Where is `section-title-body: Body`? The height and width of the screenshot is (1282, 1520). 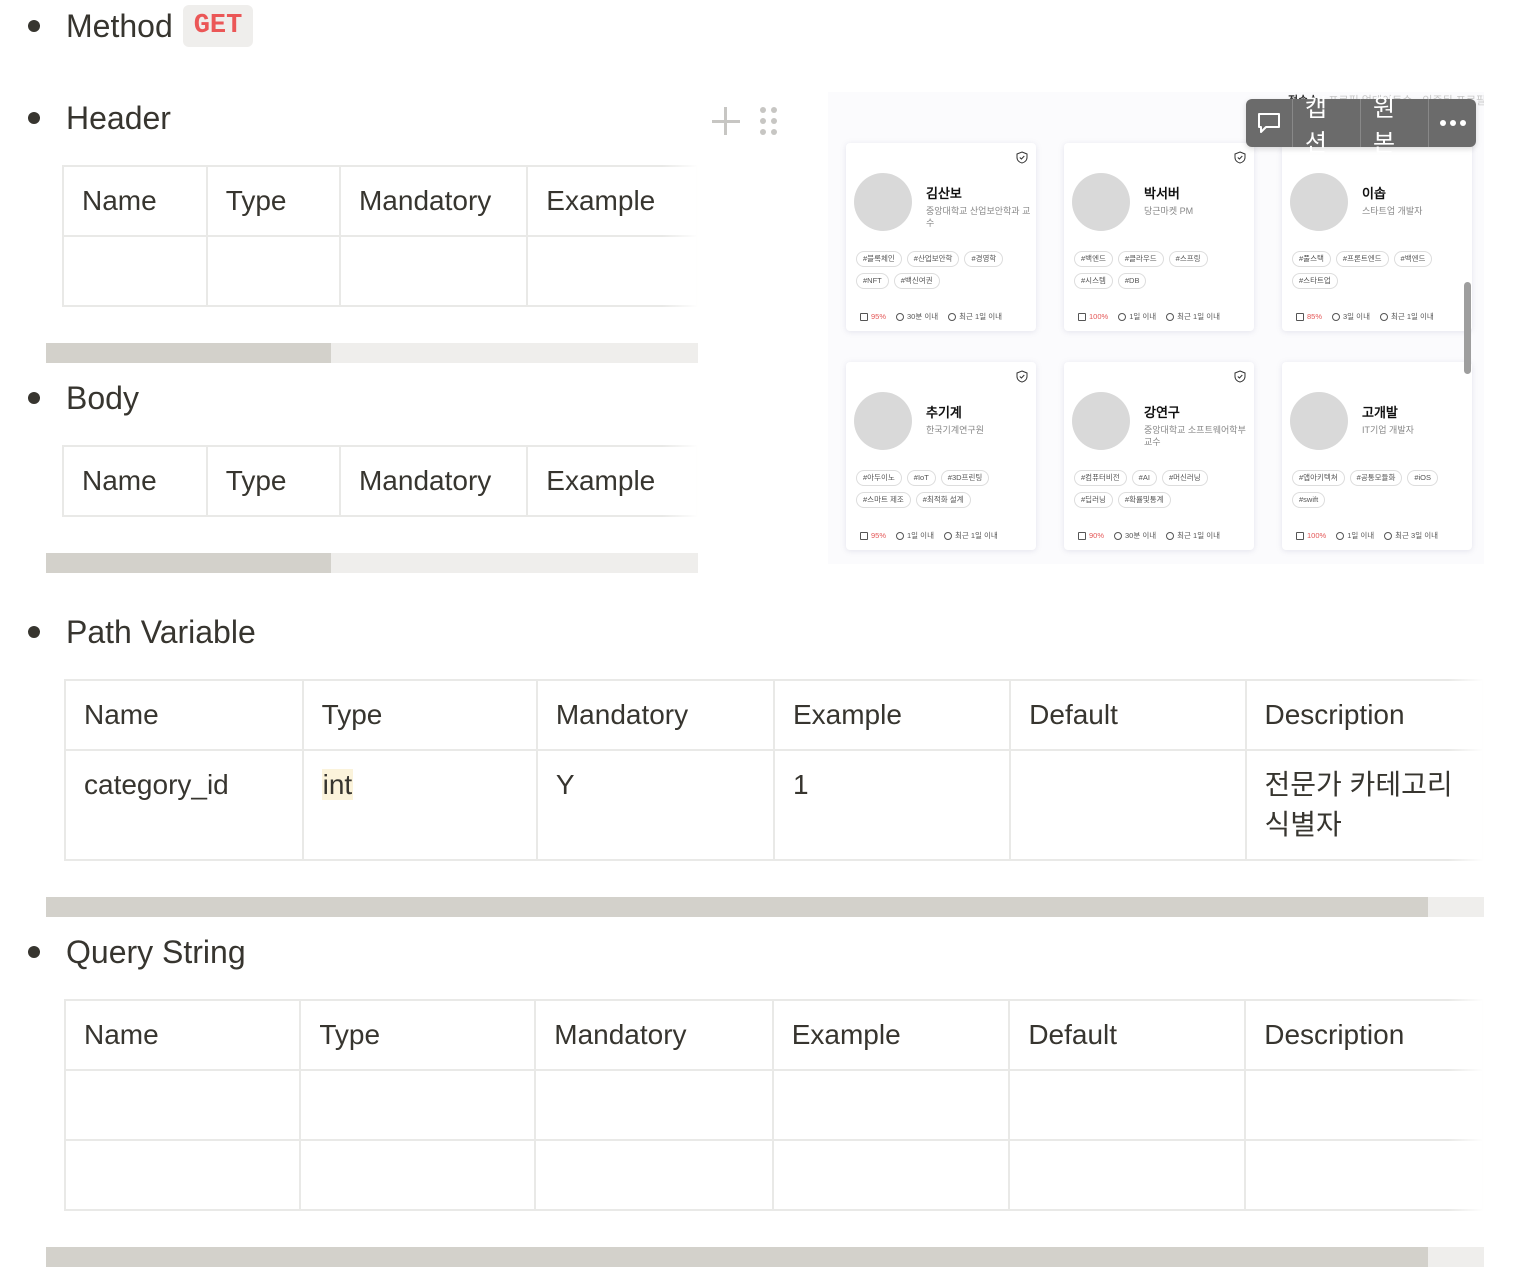
section-title-body: Body is located at coordinates (102, 398).